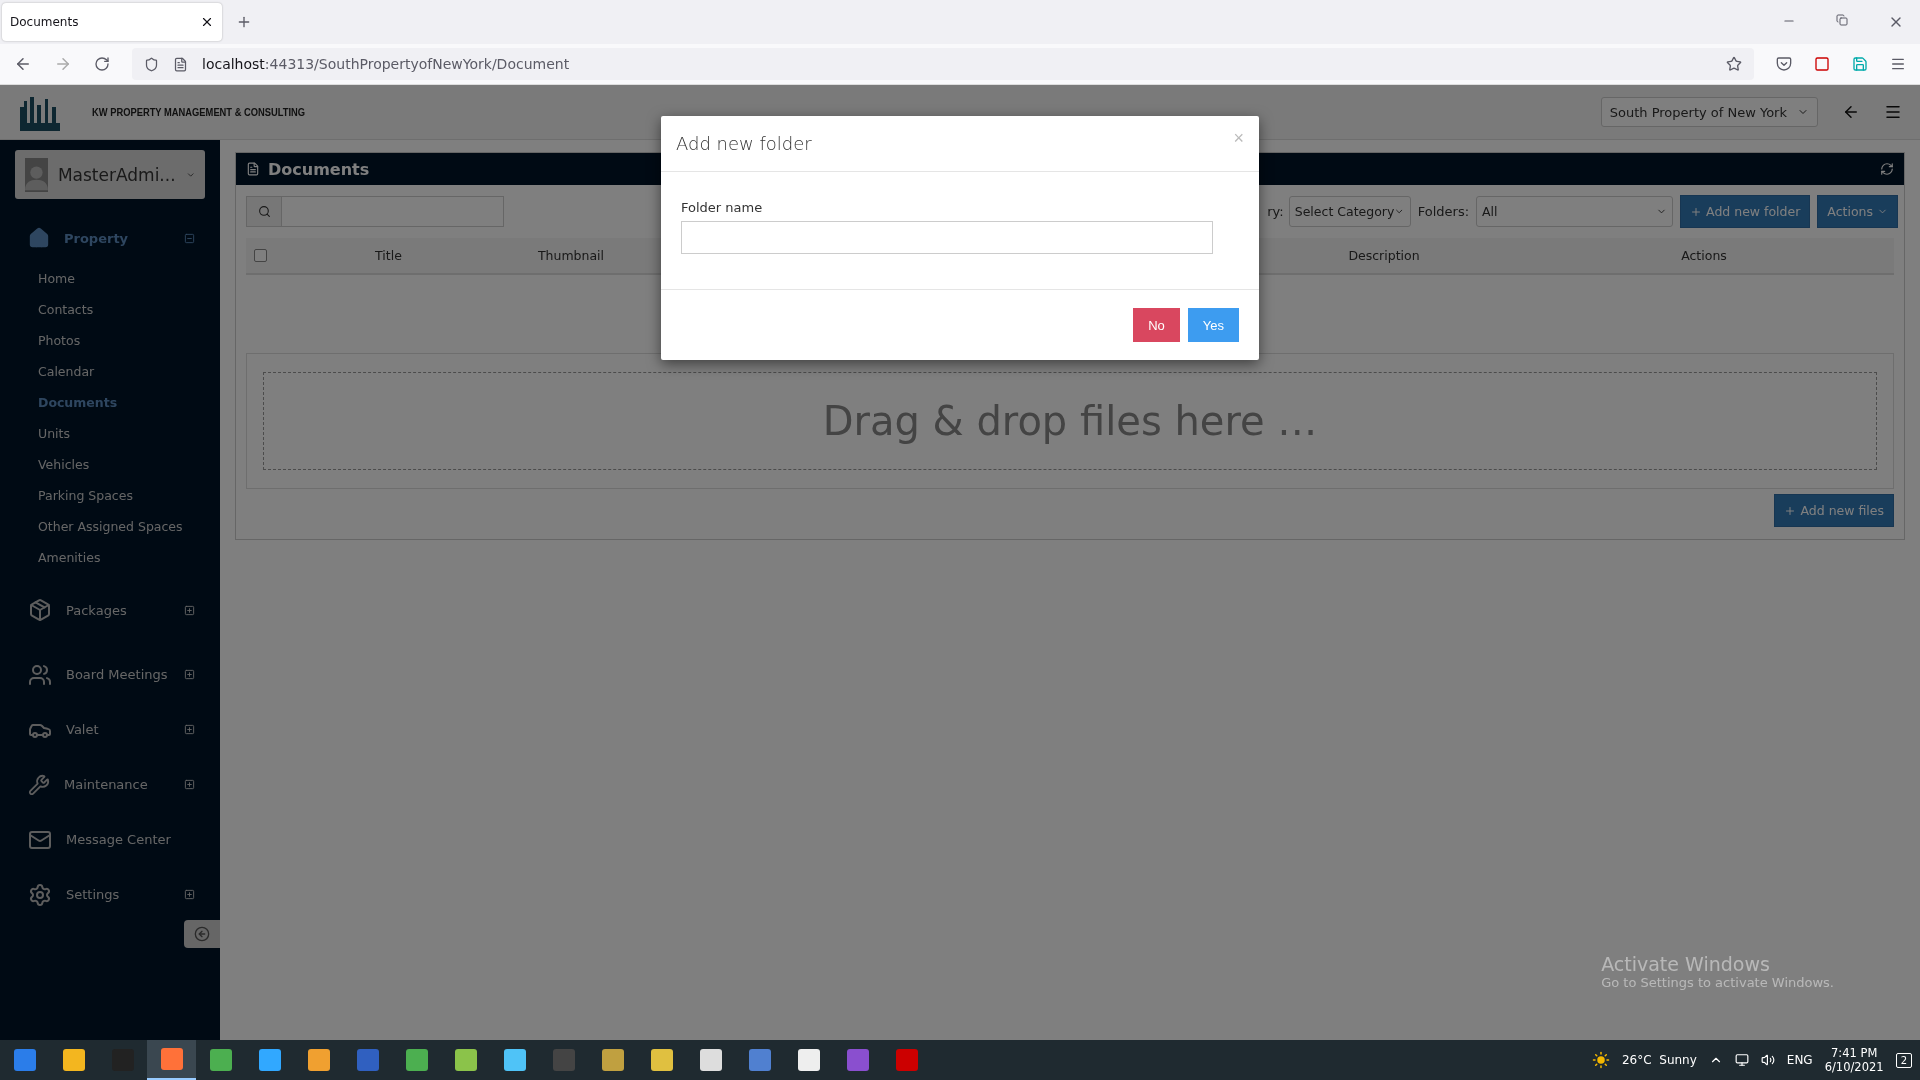 This screenshot has height=1080, width=1920. Describe the element at coordinates (110, 674) in the screenshot. I see `sidebar-section: Board Meetings` at that location.